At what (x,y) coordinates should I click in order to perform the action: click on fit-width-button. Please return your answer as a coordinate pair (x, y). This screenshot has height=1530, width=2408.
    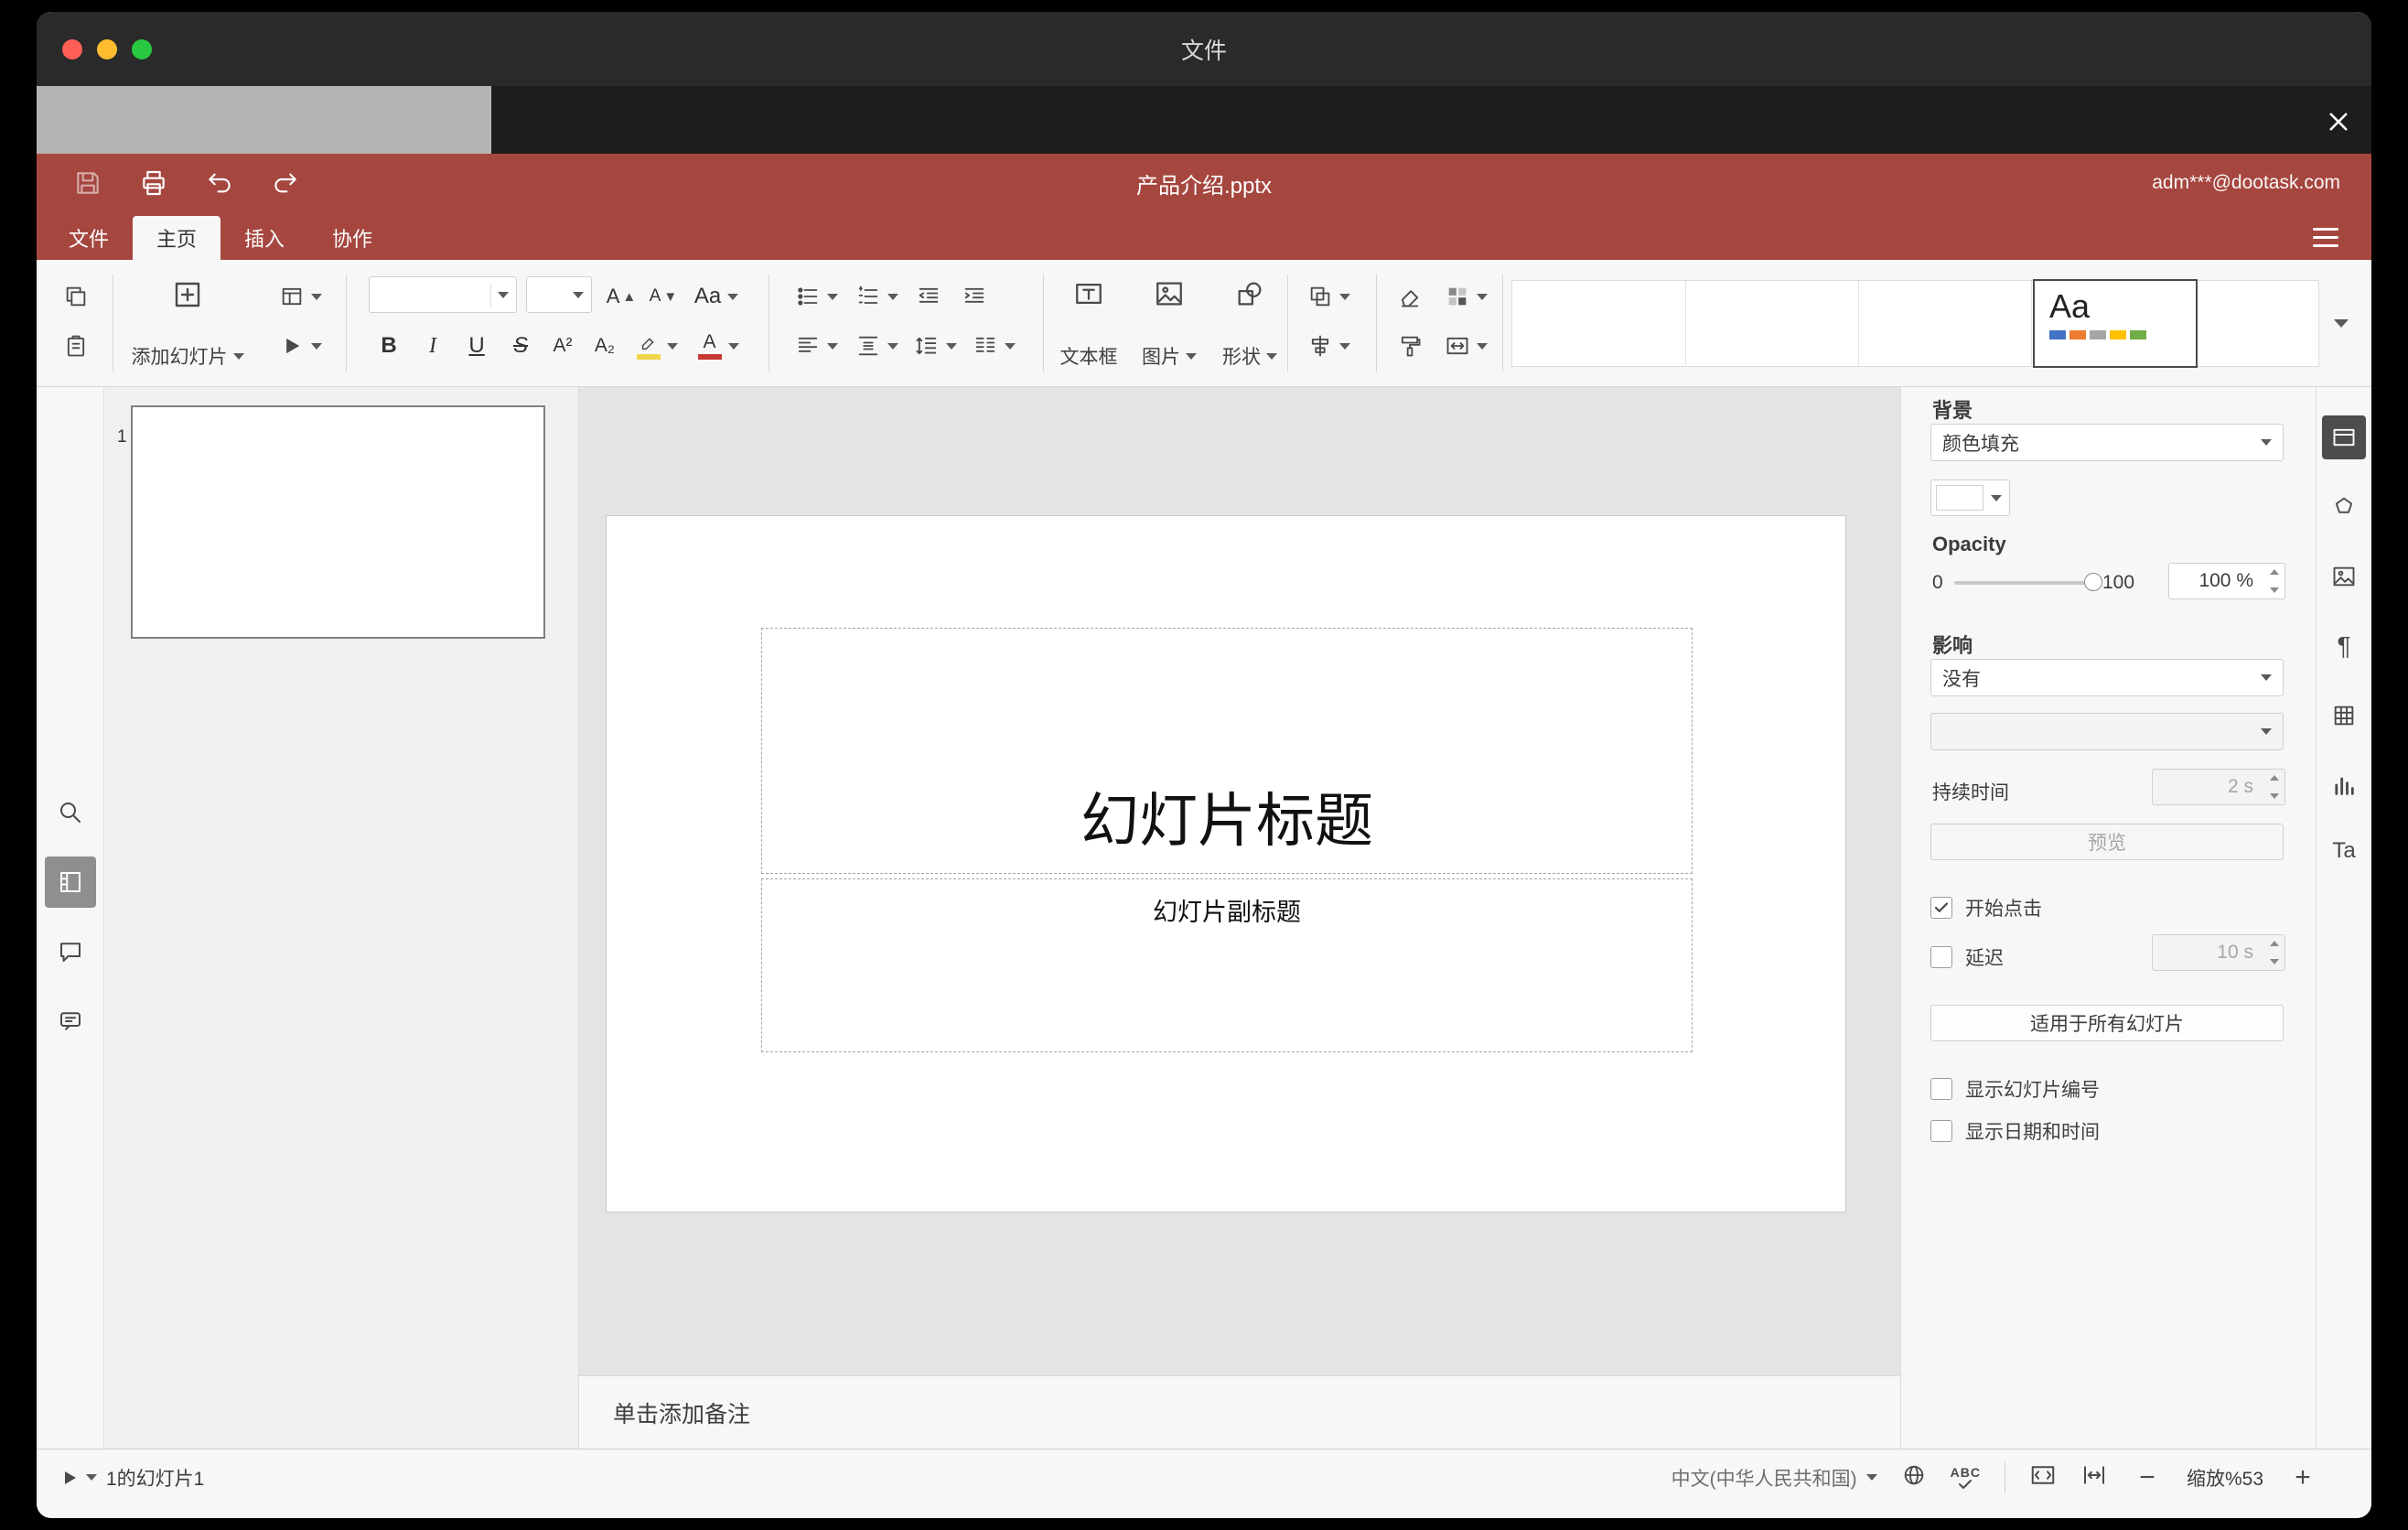
    Looking at the image, I should click on (2094, 1477).